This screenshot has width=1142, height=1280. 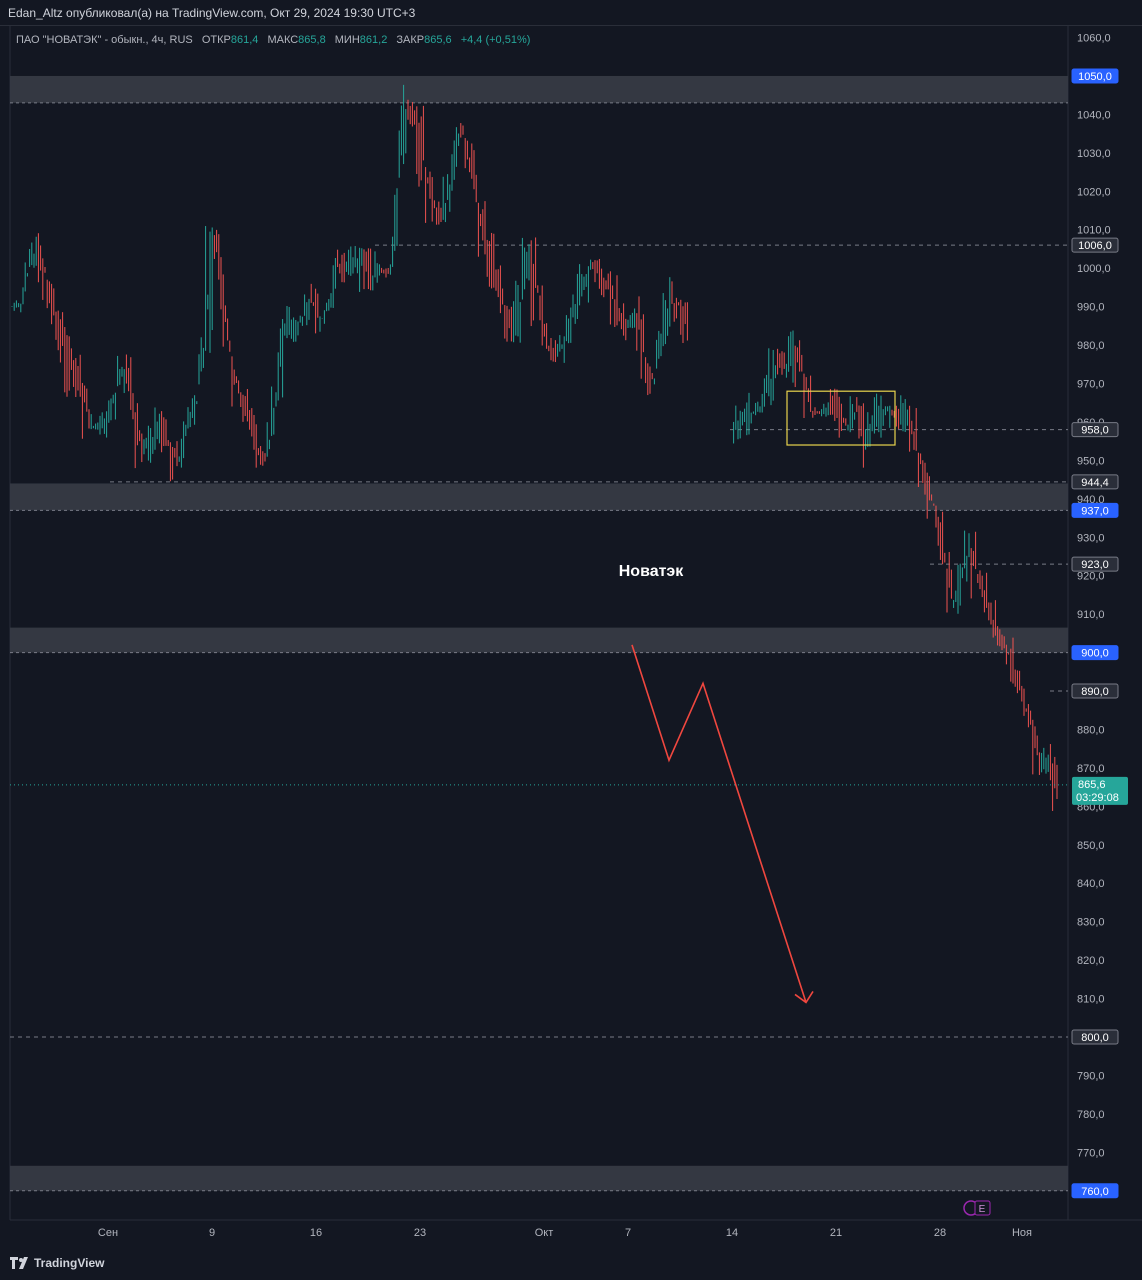 I want to click on symbol-description: ПАО "НОВАТЭК" - обыкн., 4ч, RUS, so click(x=104, y=40).